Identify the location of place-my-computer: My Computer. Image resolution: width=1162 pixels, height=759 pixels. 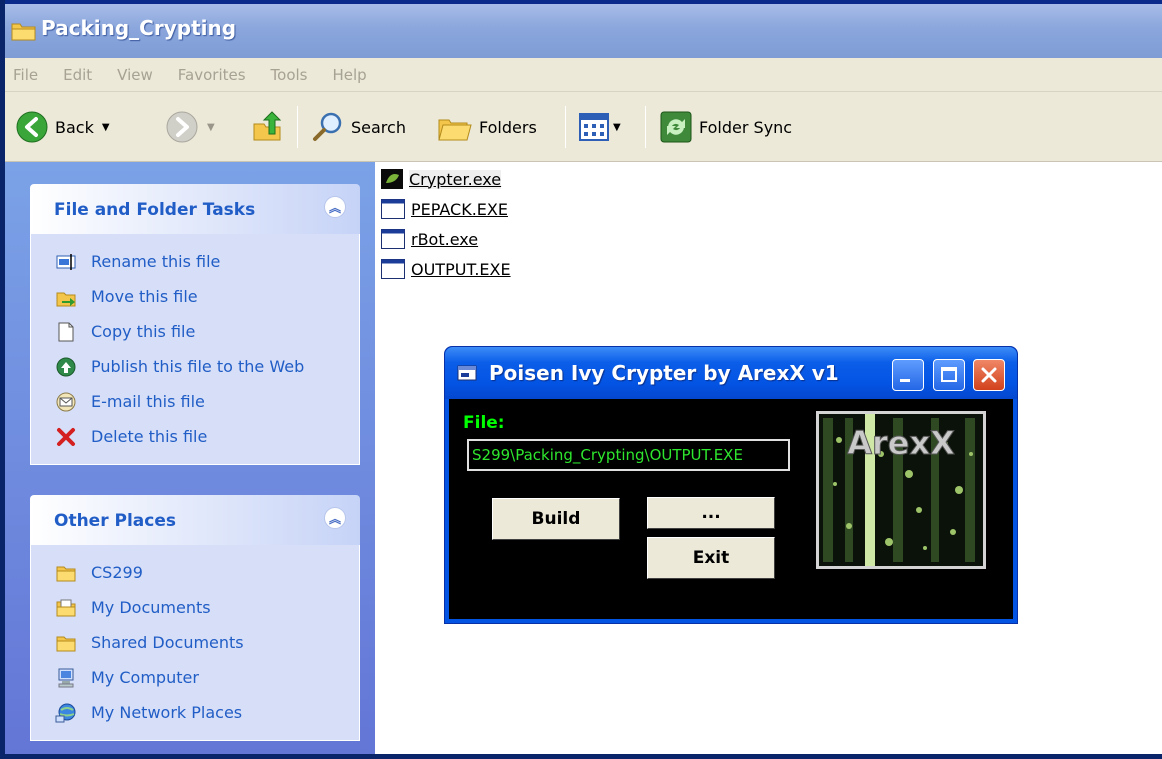
(195, 677).